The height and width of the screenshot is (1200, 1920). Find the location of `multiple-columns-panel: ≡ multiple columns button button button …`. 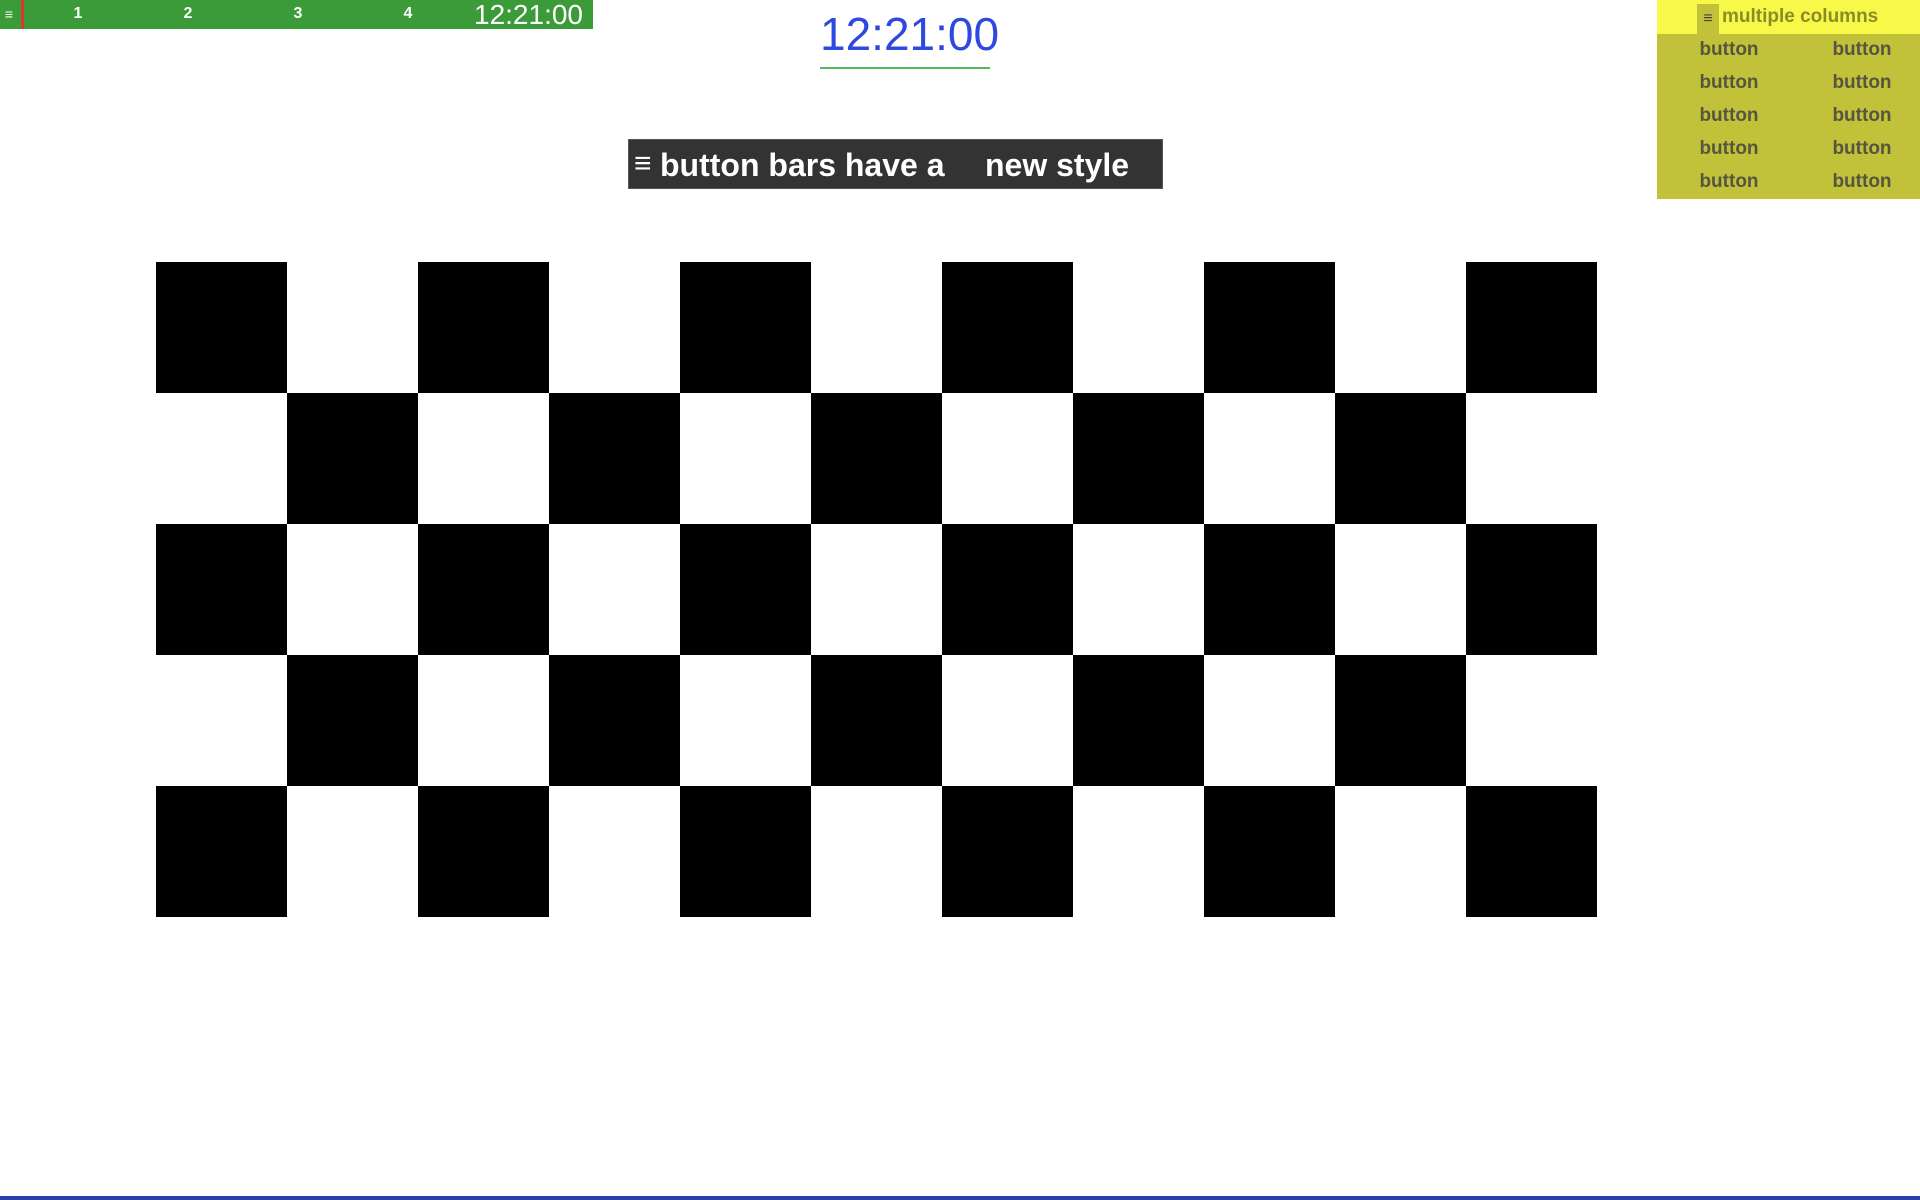

multiple-columns-panel: ≡ multiple columns button button button … is located at coordinates (1788, 99).